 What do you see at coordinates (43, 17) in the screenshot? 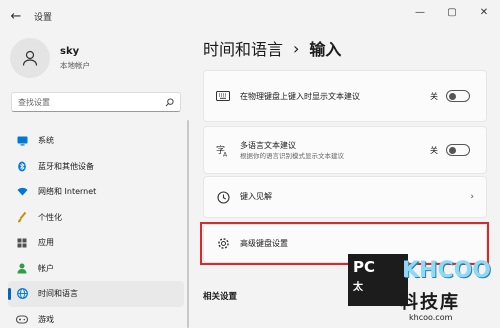
I see `app-title: 设置` at bounding box center [43, 17].